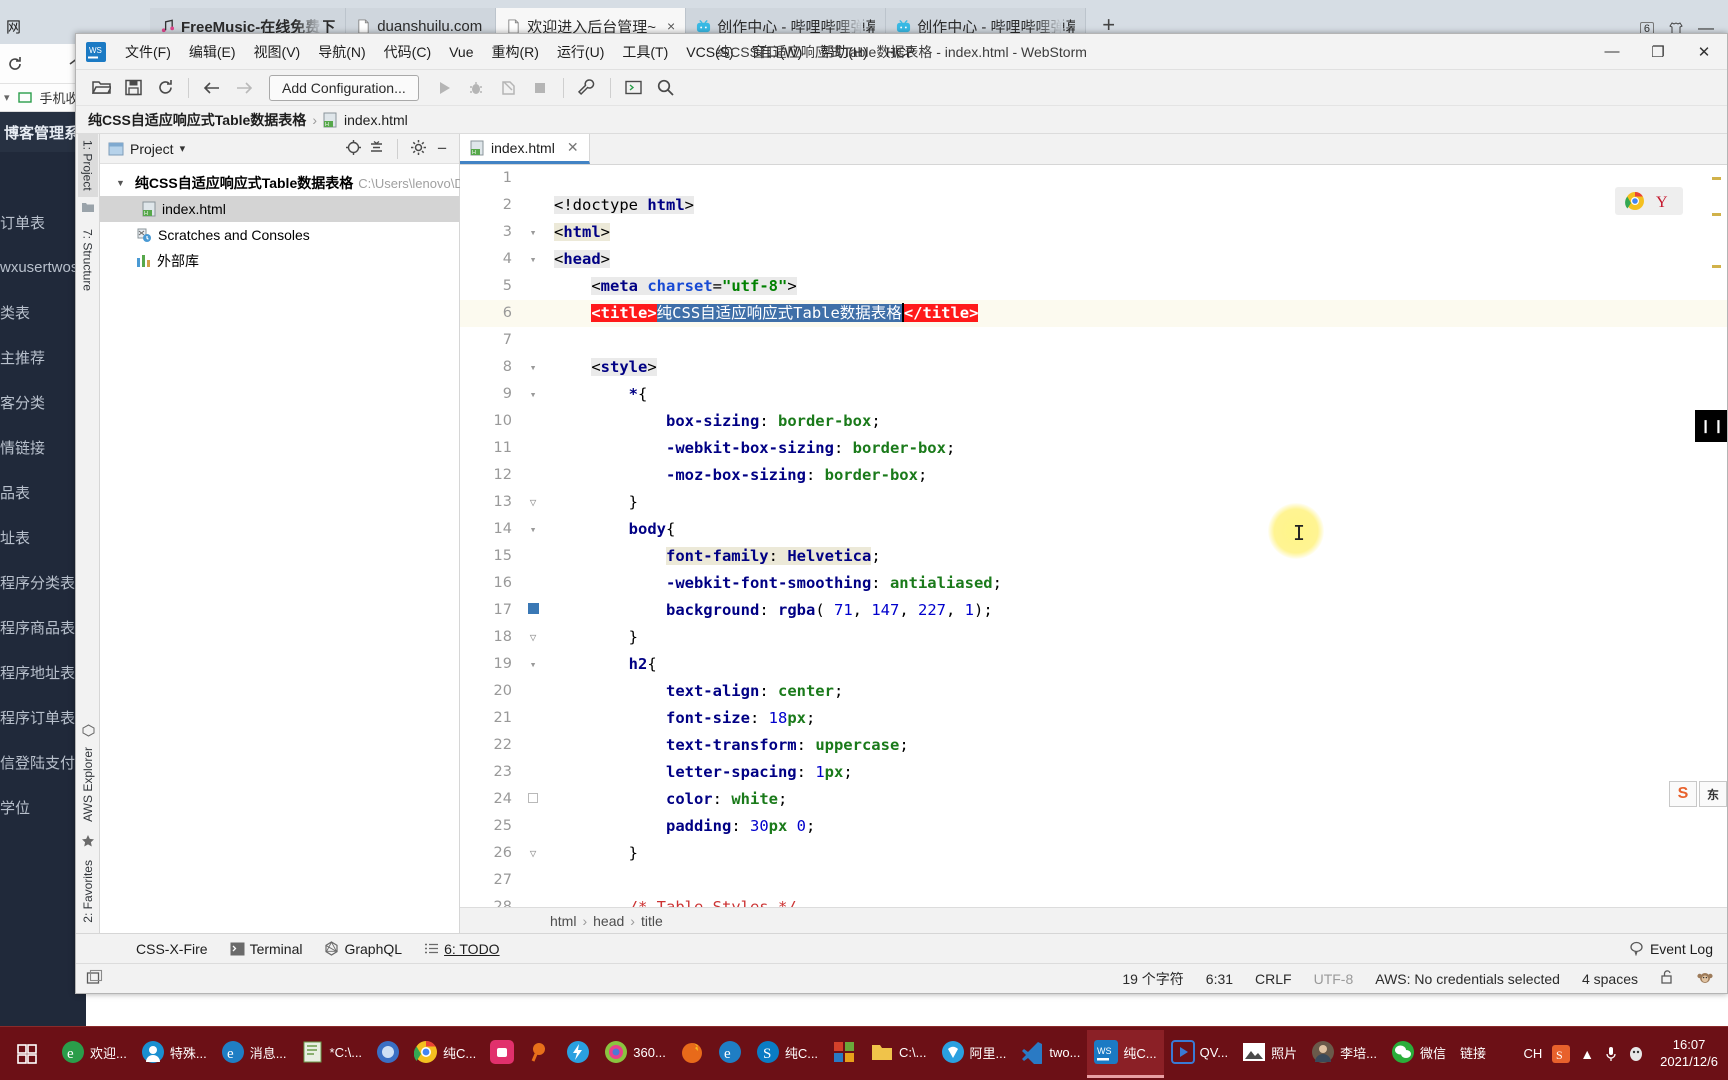  Describe the element at coordinates (442, 149) in the screenshot. I see `minus-icon: −` at that location.